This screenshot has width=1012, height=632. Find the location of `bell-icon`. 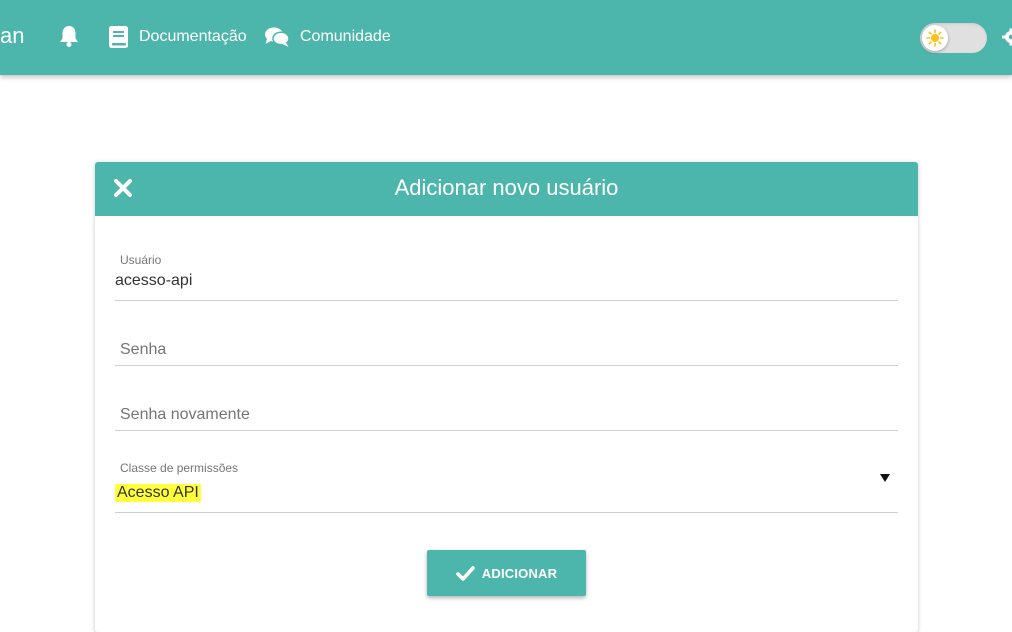

bell-icon is located at coordinates (69, 36).